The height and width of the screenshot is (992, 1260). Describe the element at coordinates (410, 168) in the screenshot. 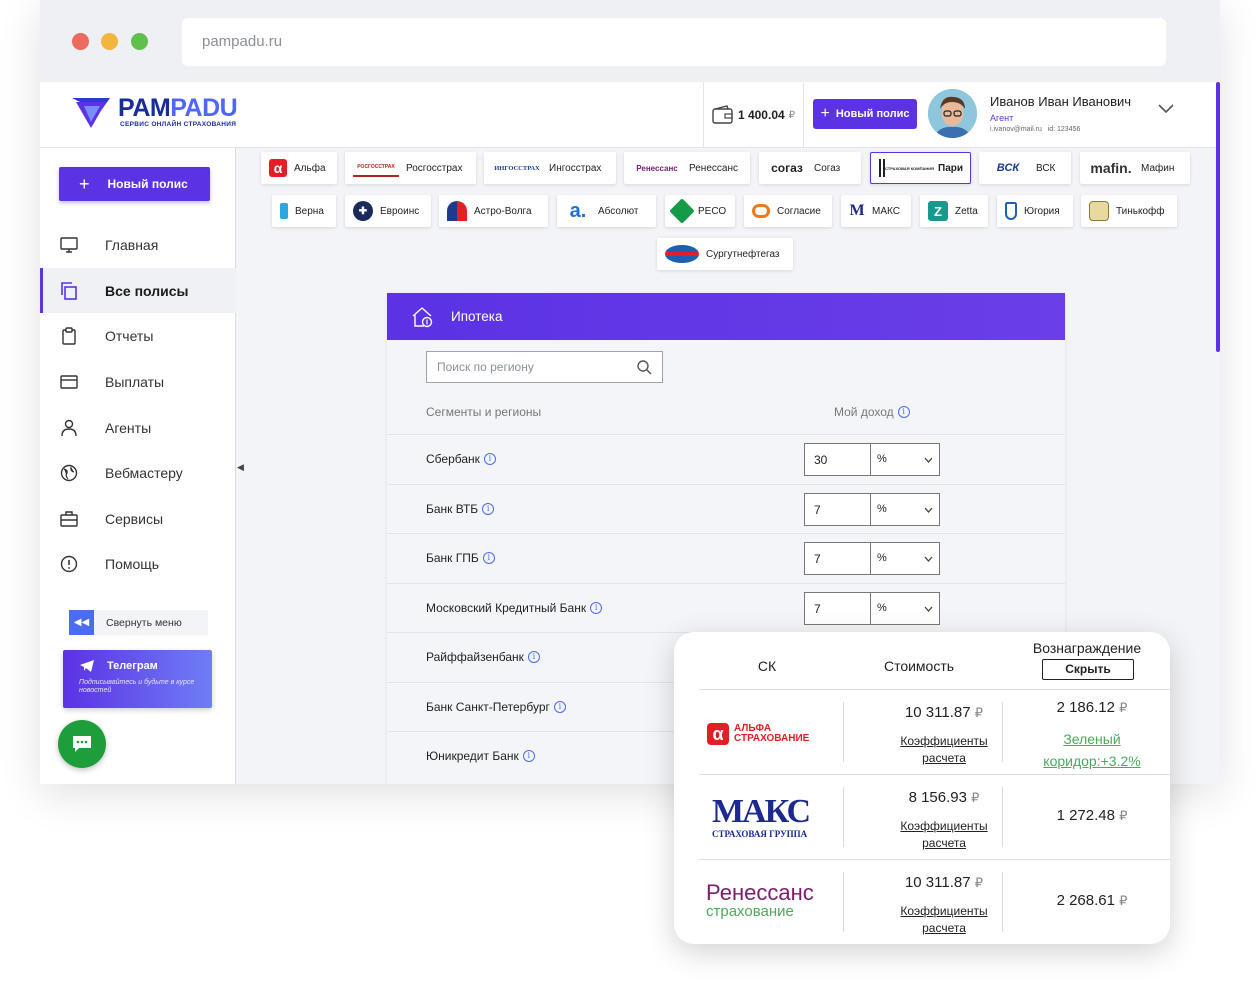

I see `insurer-rosgosstrakh: РОСГОССТРАХ Росгосстрах` at that location.